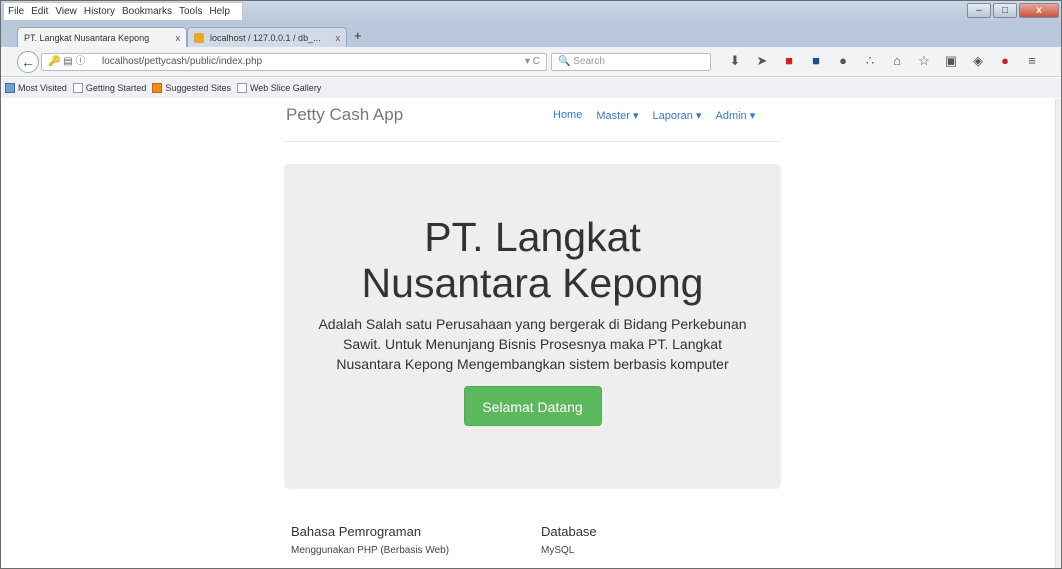  Describe the element at coordinates (28, 62) in the screenshot. I see `back-button: ←` at that location.